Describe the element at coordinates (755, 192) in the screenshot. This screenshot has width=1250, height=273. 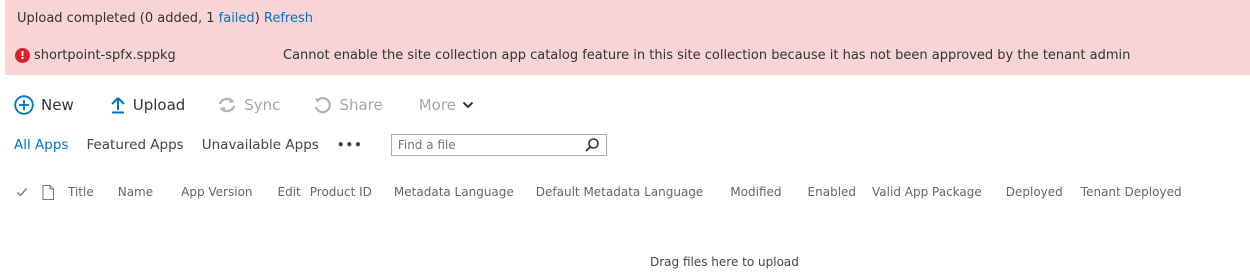
I see `column-header-modified: Modified` at that location.